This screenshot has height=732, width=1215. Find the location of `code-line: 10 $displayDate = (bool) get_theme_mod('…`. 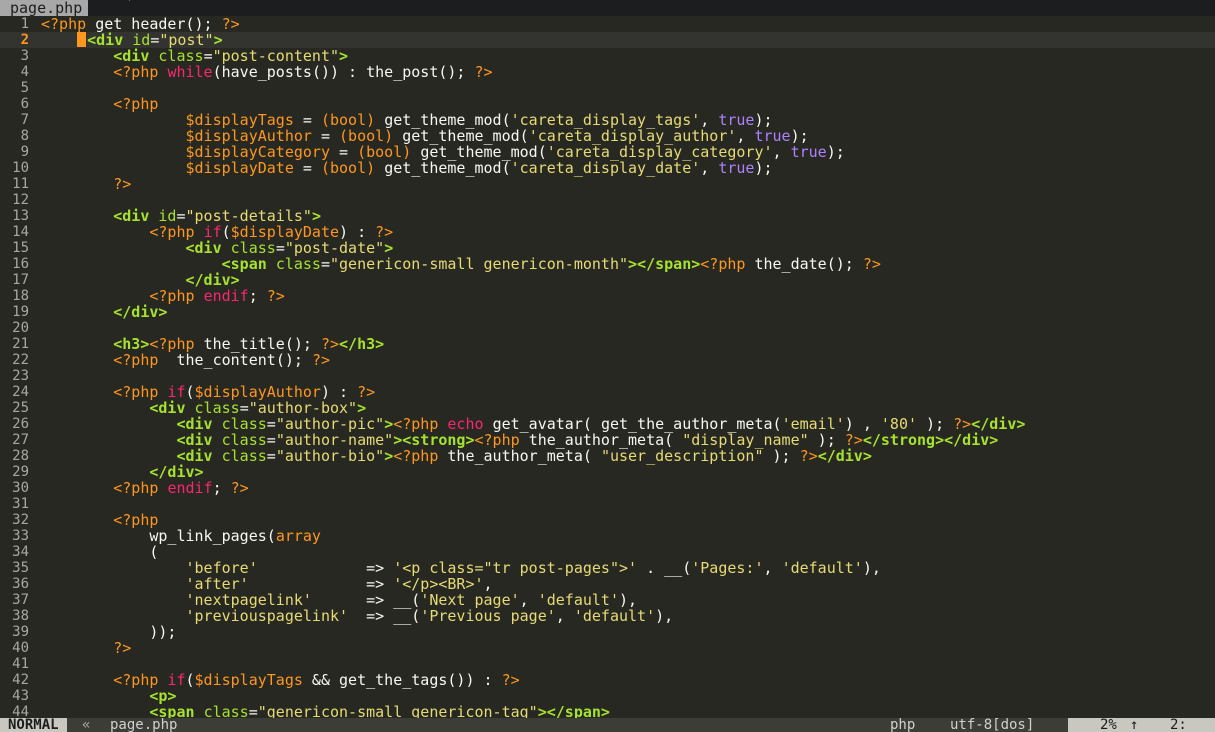

code-line: 10 $displayDate = (bool) get_theme_mod('… is located at coordinates (607, 168).